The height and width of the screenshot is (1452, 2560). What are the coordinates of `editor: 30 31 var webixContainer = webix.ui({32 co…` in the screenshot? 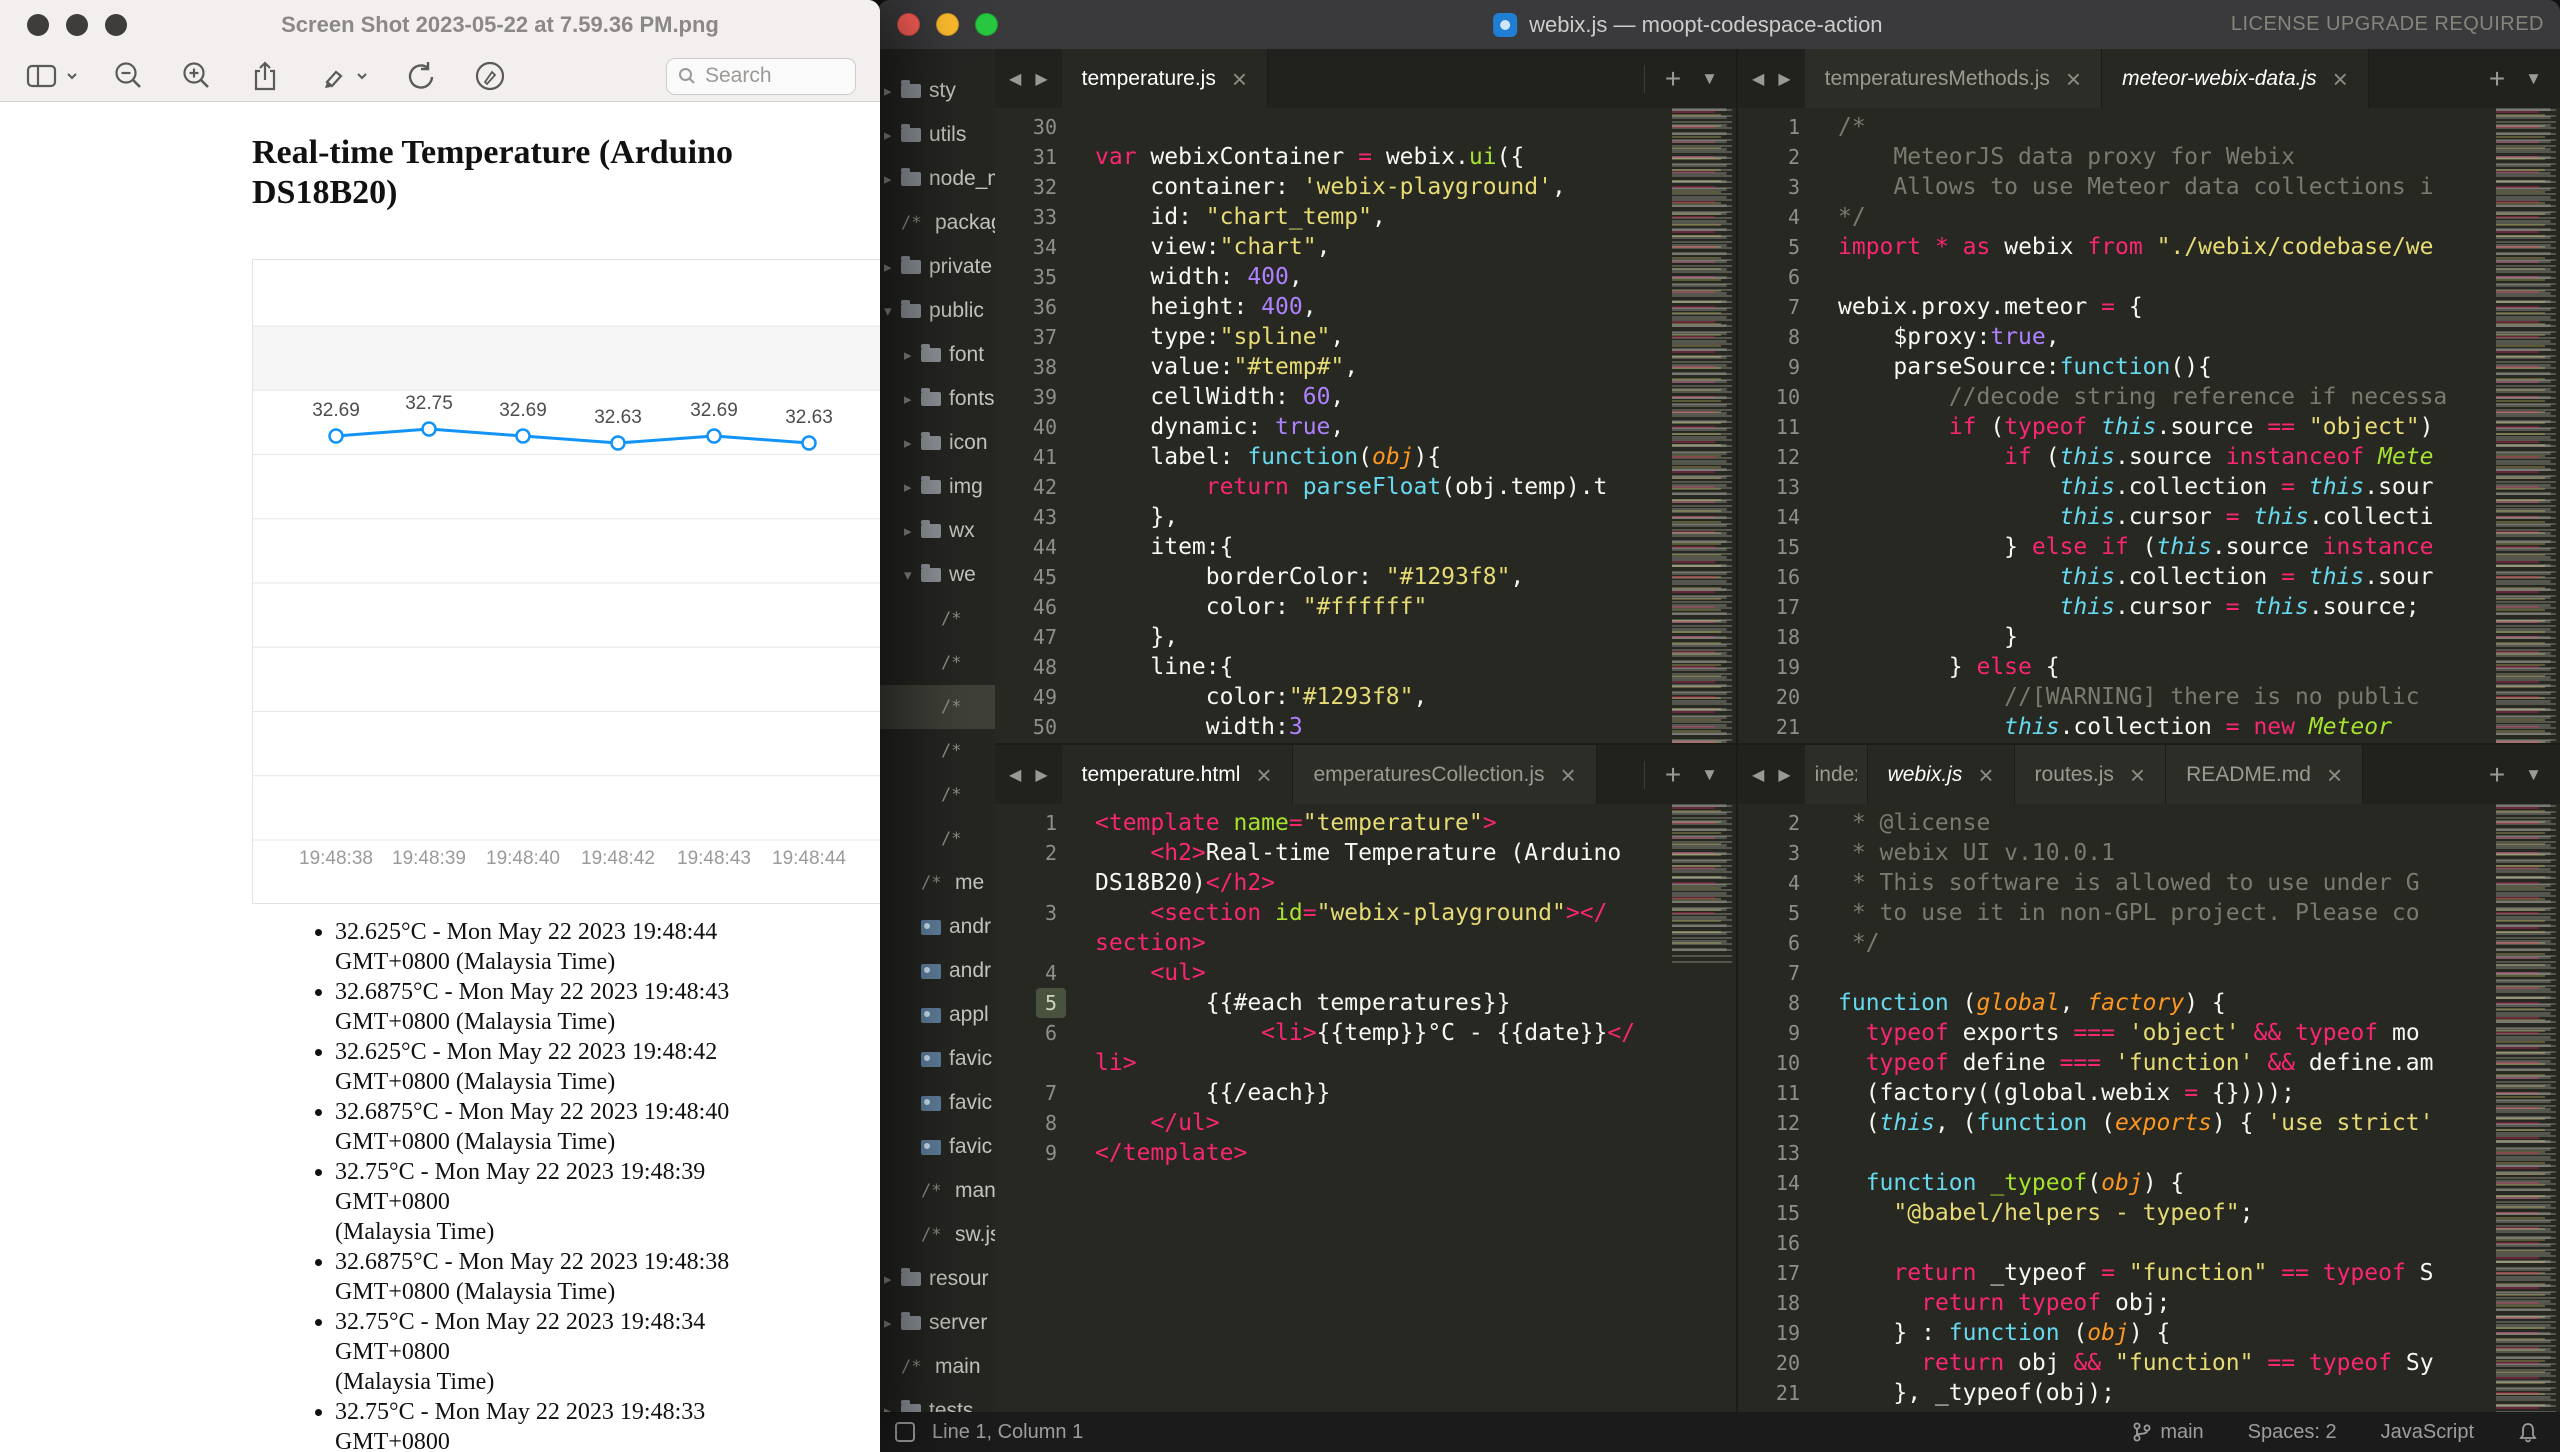 It's located at (1365, 425).